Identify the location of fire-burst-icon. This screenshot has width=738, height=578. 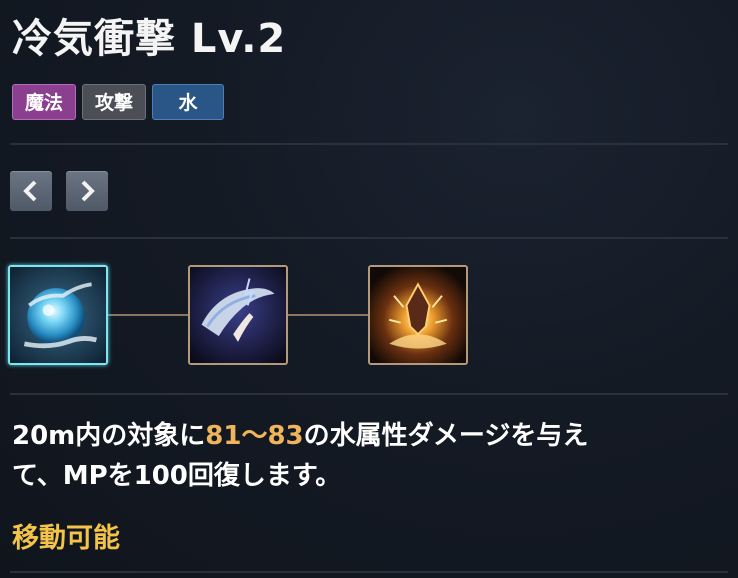
(418, 315).